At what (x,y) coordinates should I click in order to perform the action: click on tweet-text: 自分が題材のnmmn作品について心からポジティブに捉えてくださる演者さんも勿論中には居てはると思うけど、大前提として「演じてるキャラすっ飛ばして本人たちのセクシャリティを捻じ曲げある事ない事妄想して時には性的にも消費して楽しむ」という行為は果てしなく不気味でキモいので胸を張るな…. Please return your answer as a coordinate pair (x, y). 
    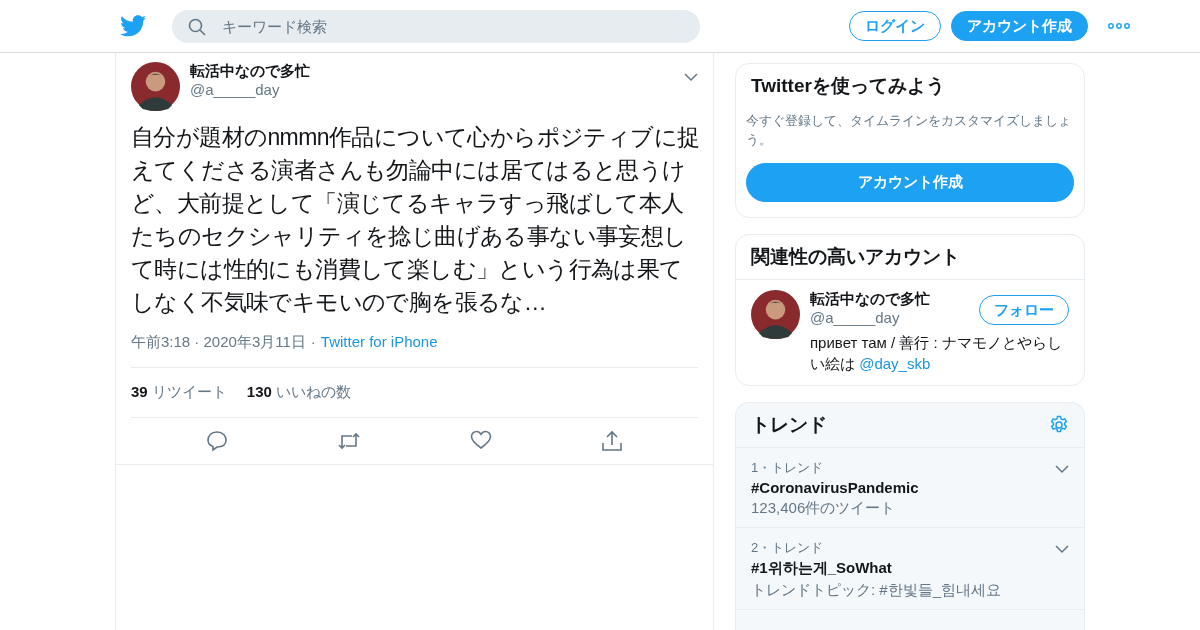
    Looking at the image, I should click on (416, 220).